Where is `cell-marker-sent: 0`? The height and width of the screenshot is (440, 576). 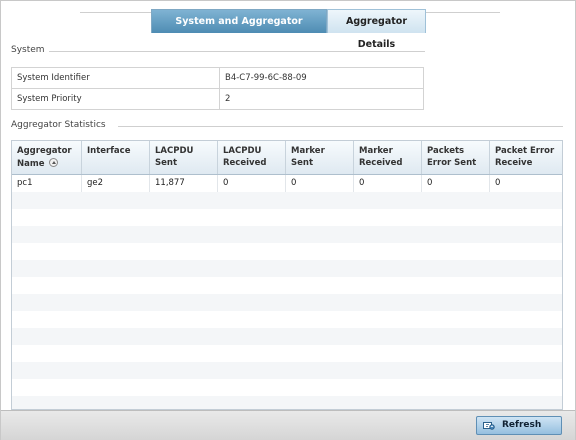 cell-marker-sent: 0 is located at coordinates (320, 183).